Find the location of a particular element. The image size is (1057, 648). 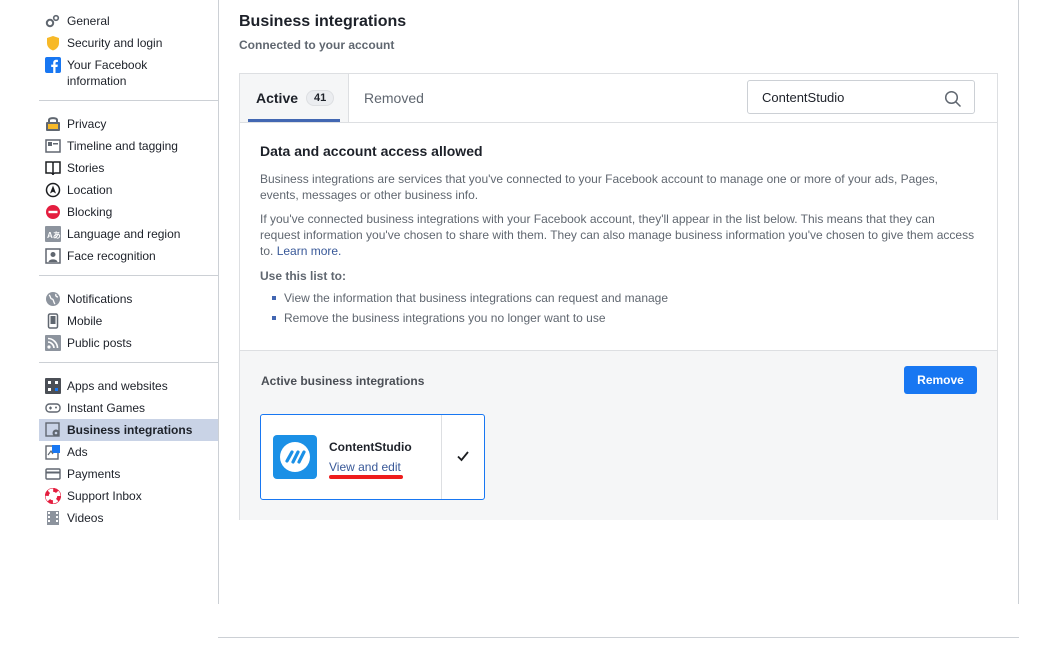

rss-icon is located at coordinates (53, 343).